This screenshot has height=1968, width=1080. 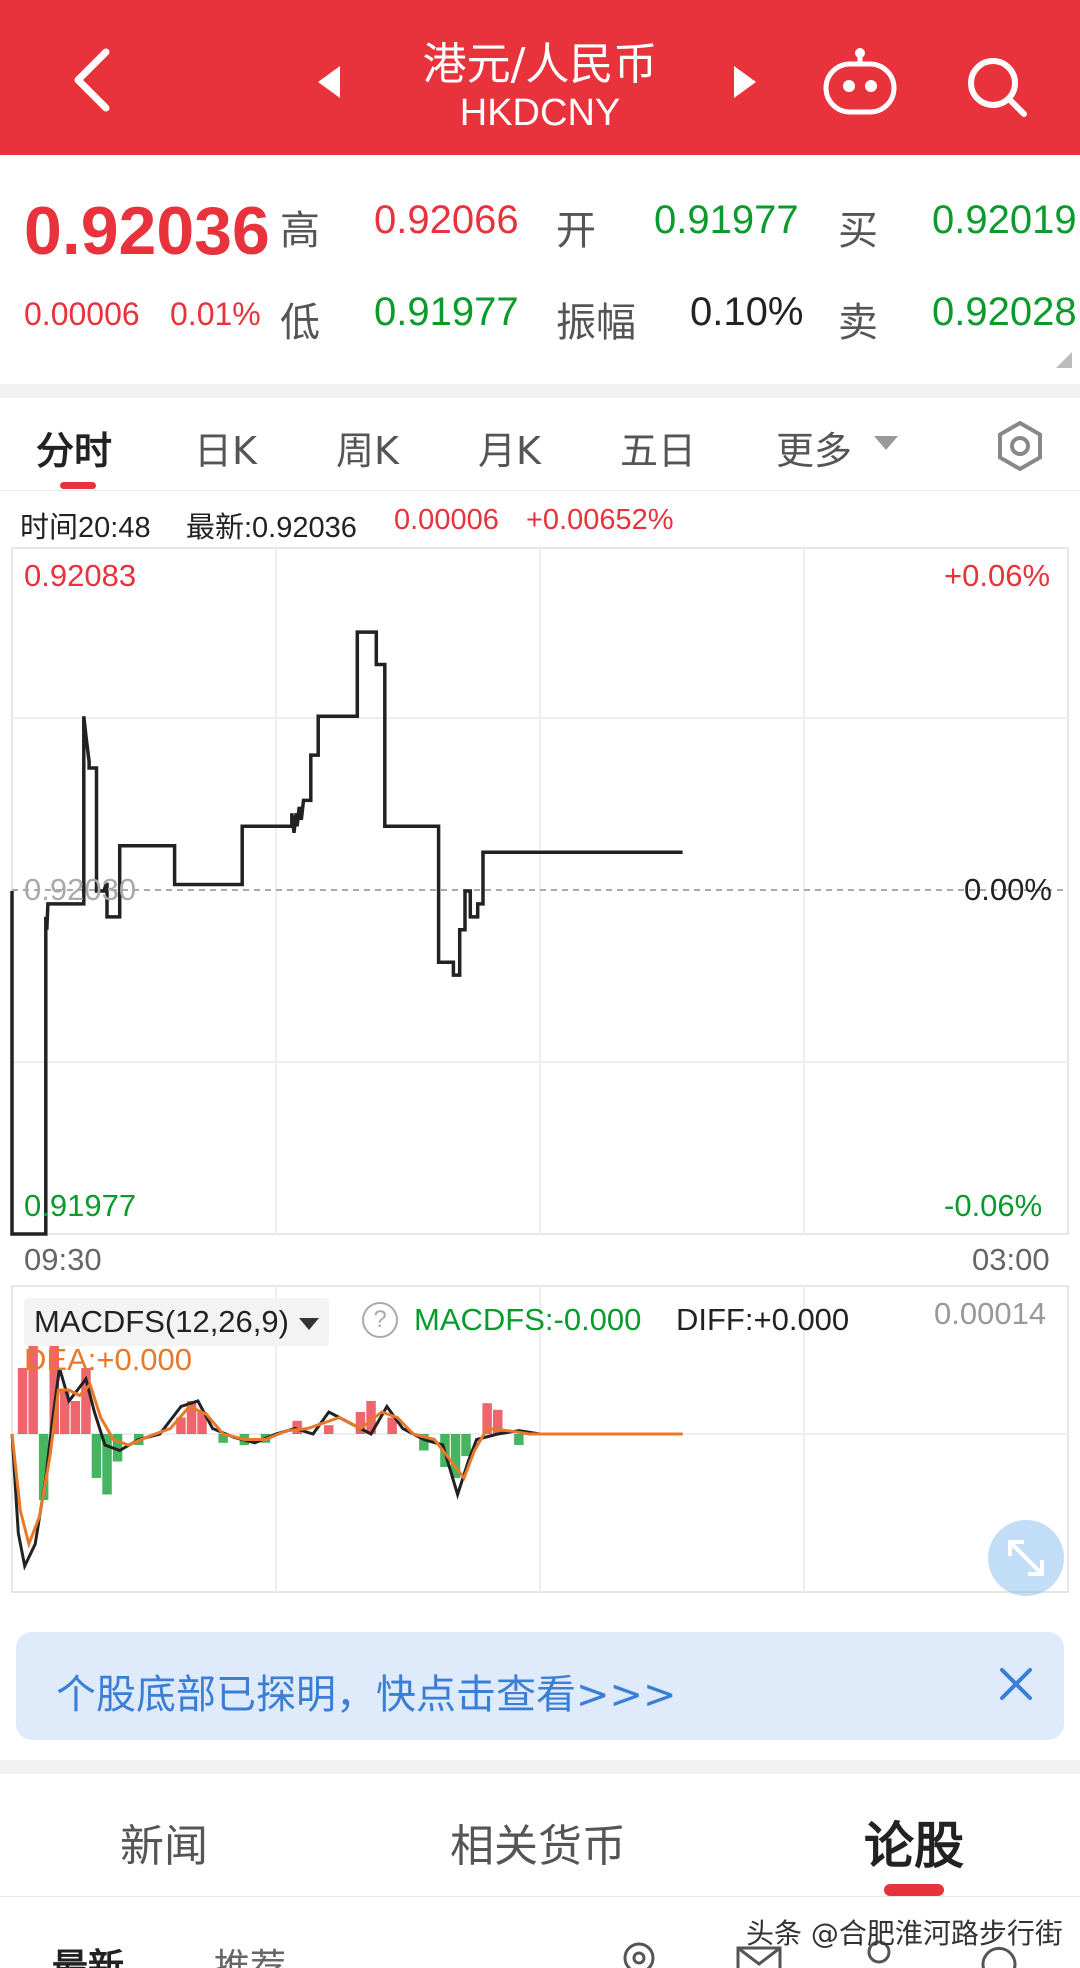 What do you see at coordinates (108, 1359) in the screenshot?
I see `macd-dea-value: DEA:+0.000` at bounding box center [108, 1359].